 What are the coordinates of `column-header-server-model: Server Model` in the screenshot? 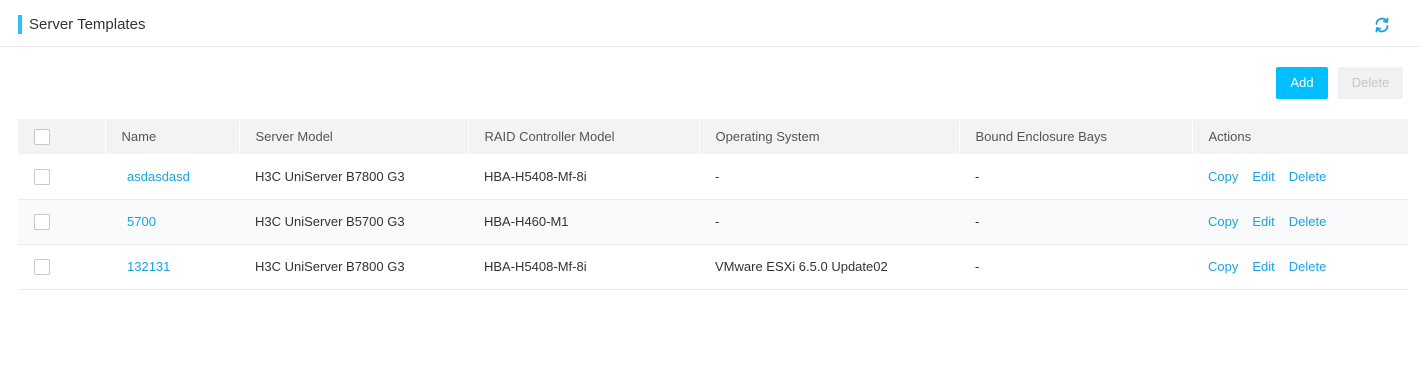 It's located at (353, 136).